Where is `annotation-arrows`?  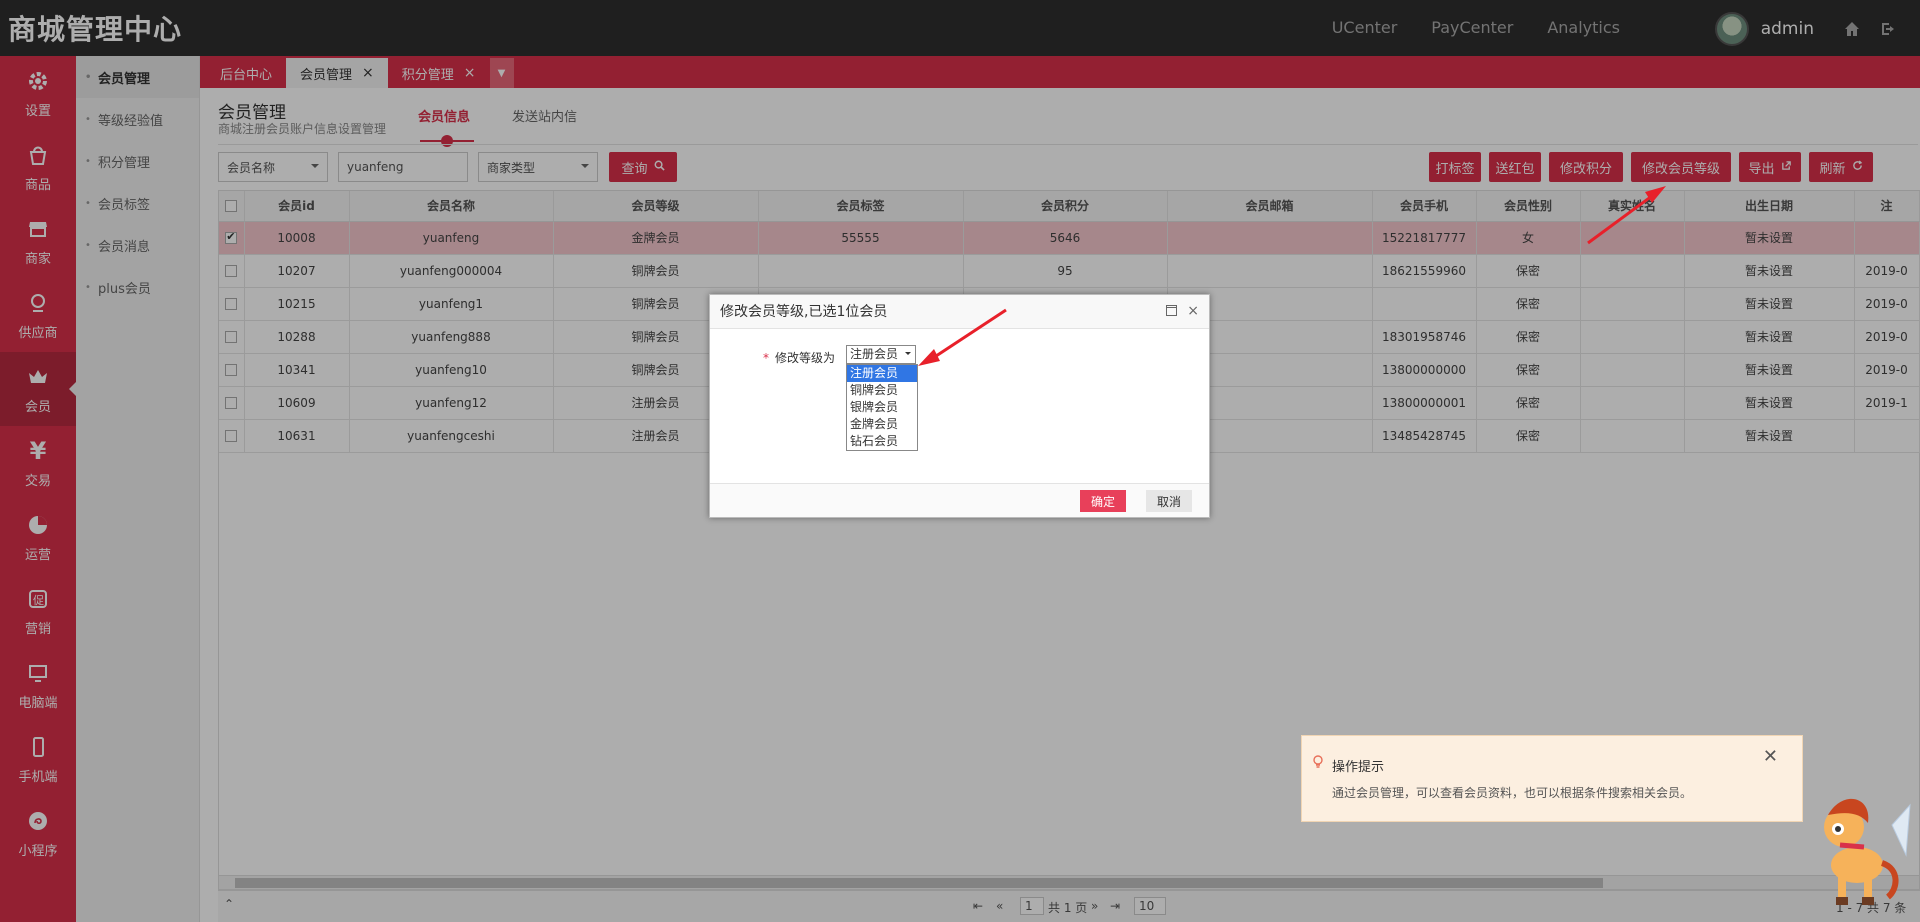
annotation-arrows is located at coordinates (1292, 276).